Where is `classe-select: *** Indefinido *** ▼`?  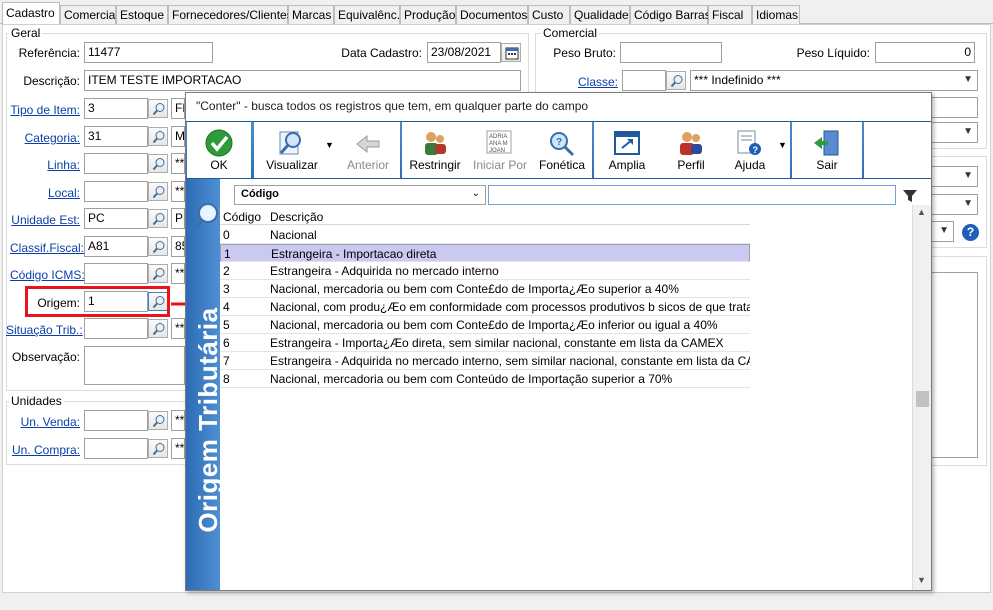
classe-select: *** Indefinido *** ▼ is located at coordinates (834, 80).